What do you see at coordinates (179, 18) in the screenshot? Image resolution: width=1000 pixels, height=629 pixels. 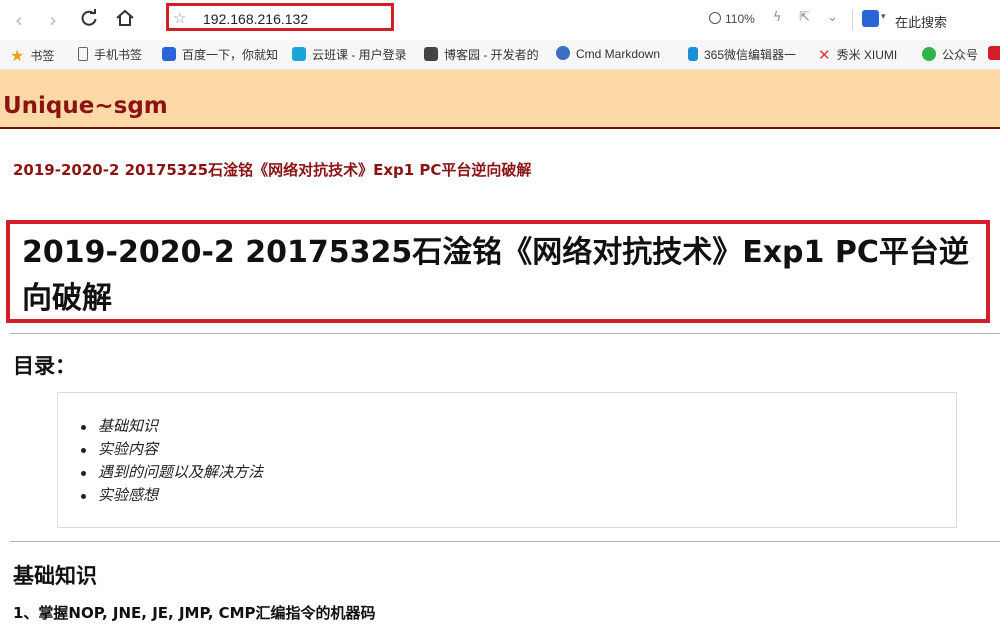 I see `bookmark-star-icon: ☆` at bounding box center [179, 18].